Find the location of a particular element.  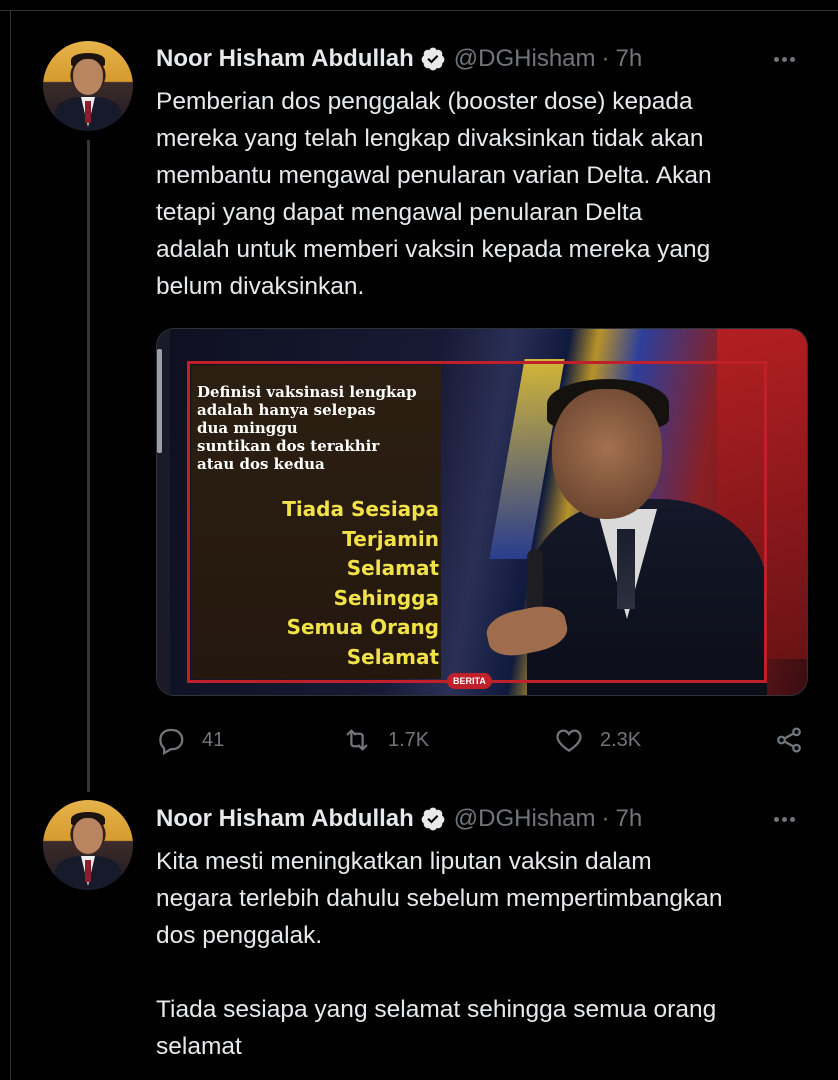

slogan-line: Terjamin is located at coordinates (390, 538).